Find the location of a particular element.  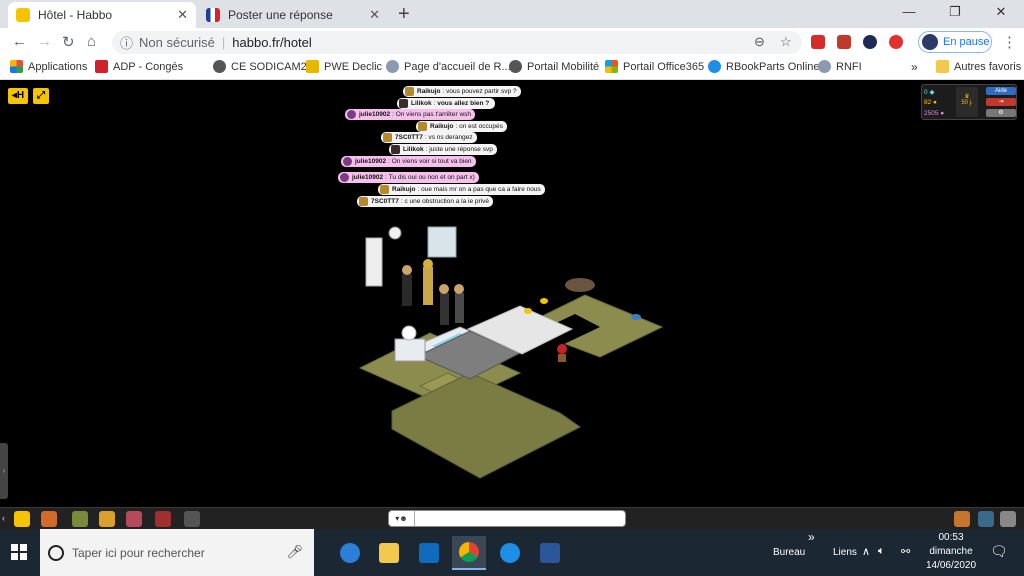

logout-button: ⇥ is located at coordinates (1001, 102).